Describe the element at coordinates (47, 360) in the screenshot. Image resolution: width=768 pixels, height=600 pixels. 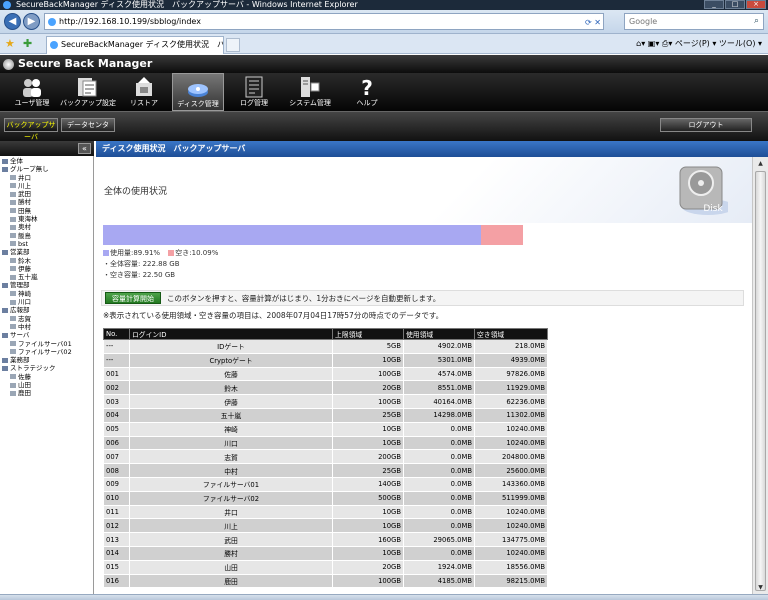
I see `tree-group-item: 業務部` at that location.